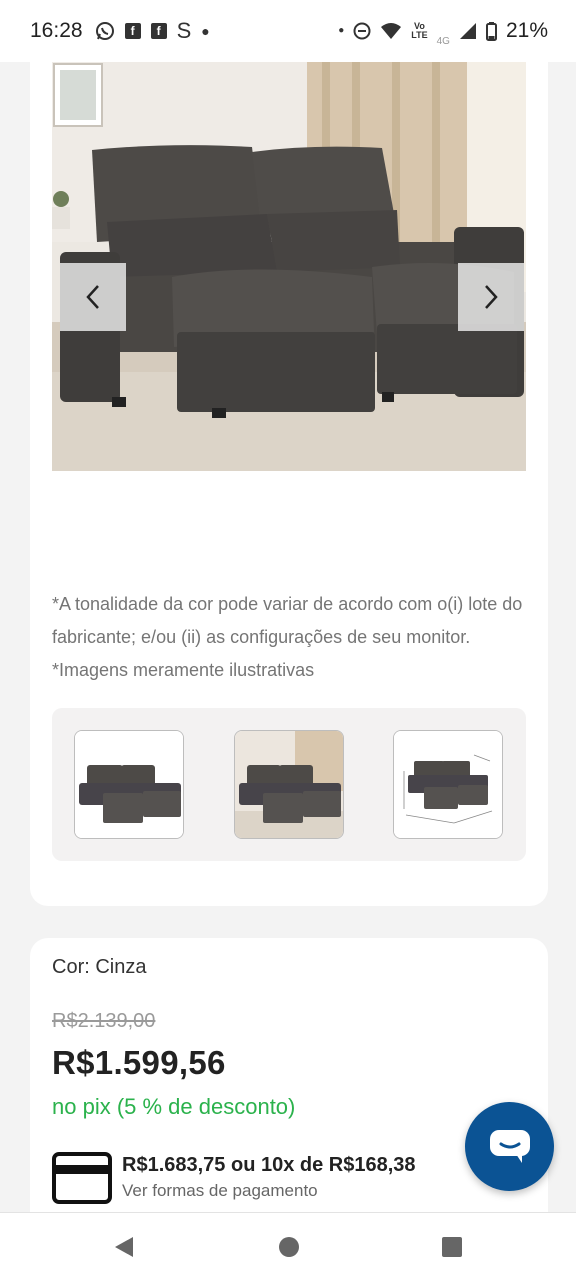  Describe the element at coordinates (82, 1178) in the screenshot. I see `credit-card-icon` at that location.